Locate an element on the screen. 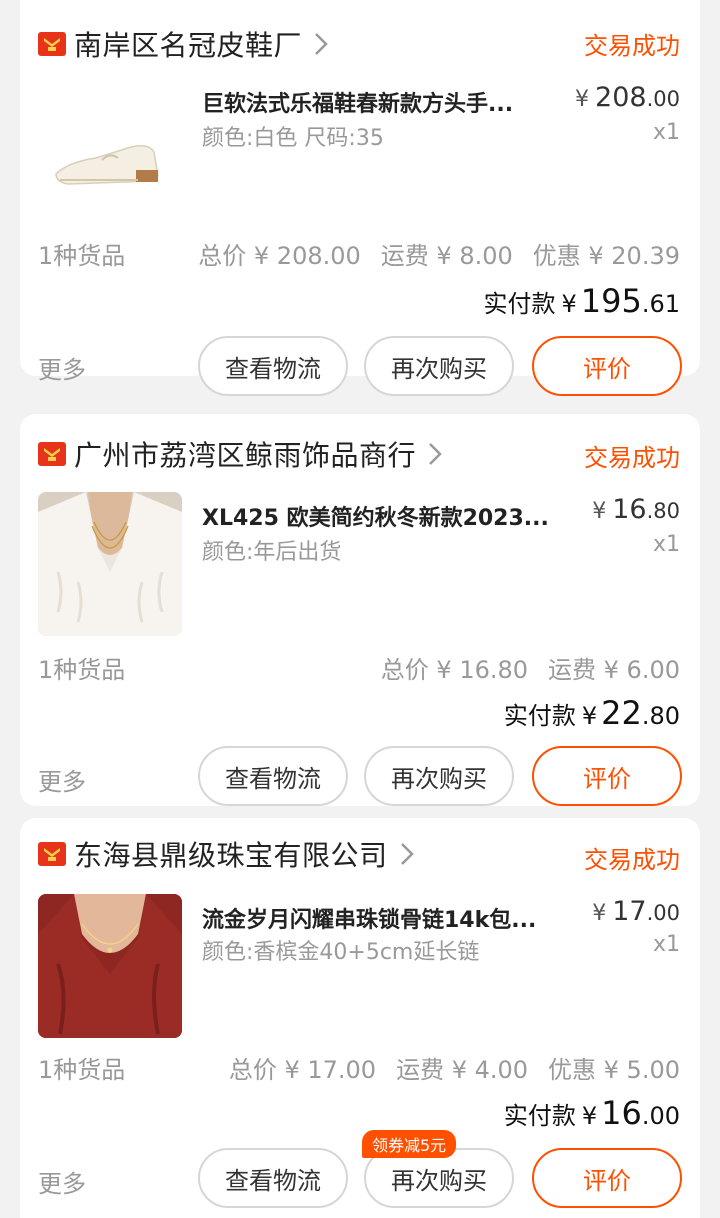  shop-name: 南岸区名冠皮鞋厂 is located at coordinates (188, 45).